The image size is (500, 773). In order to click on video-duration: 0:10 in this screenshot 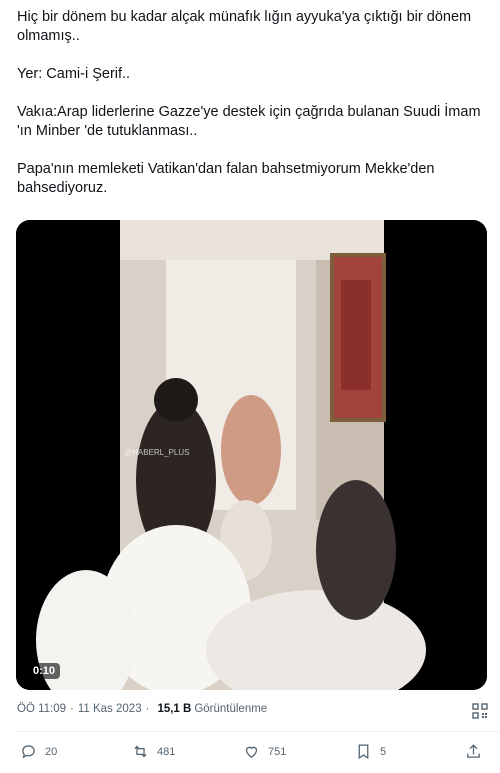, I will do `click(44, 671)`.